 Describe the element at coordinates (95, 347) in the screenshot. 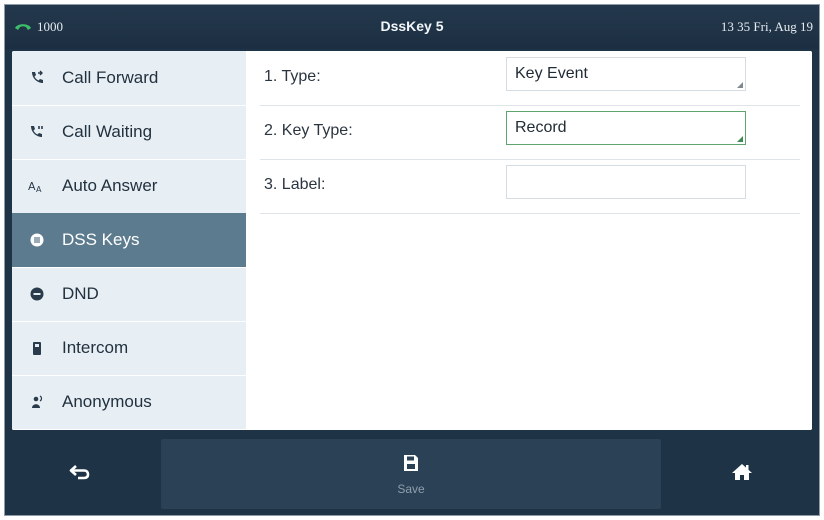

I see `sidebar-item-label: Intercom` at that location.